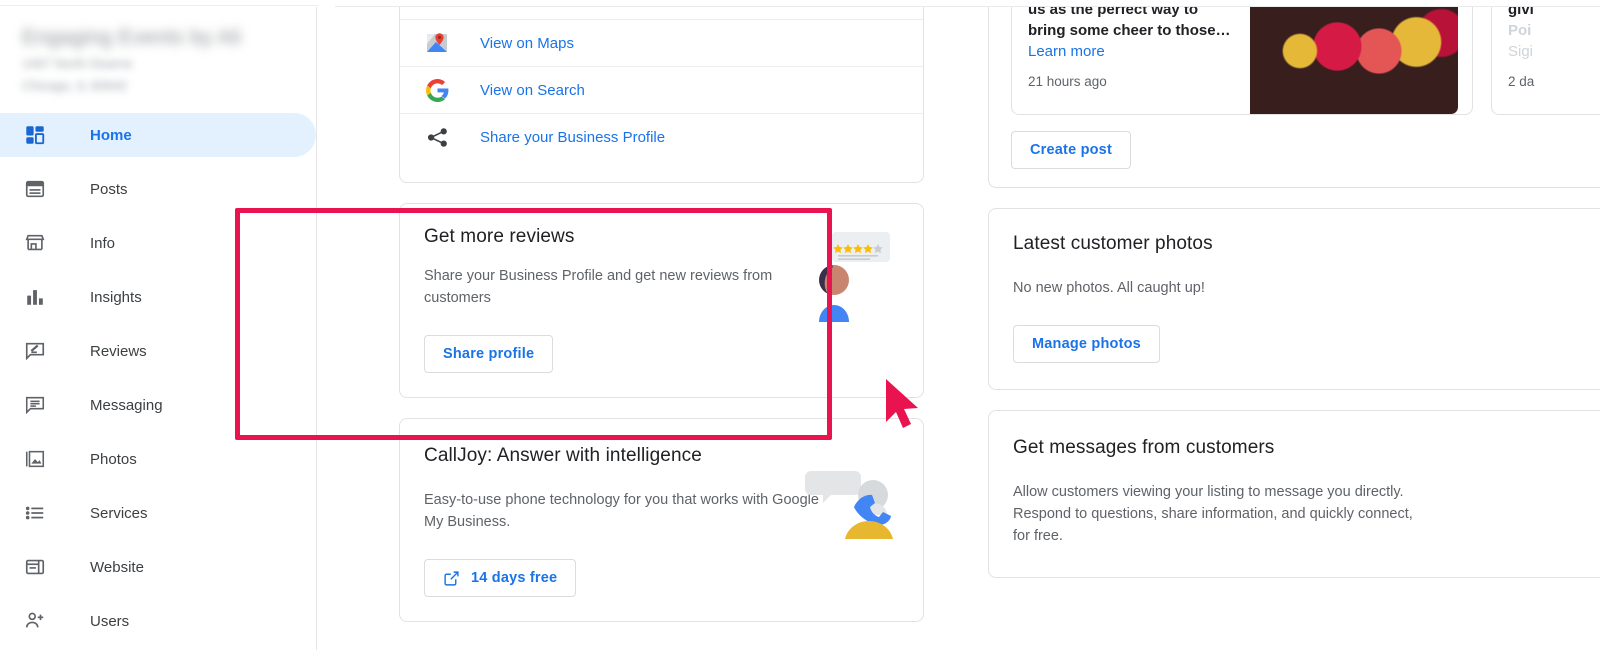 The image size is (1600, 650). I want to click on cocktails-photo, so click(1354, 57).